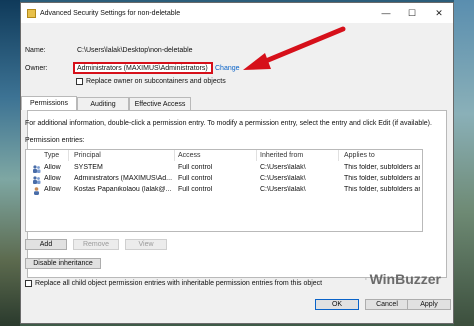 Image resolution: width=474 pixels, height=326 pixels. I want to click on replace-all-checkbox, so click(28, 283).